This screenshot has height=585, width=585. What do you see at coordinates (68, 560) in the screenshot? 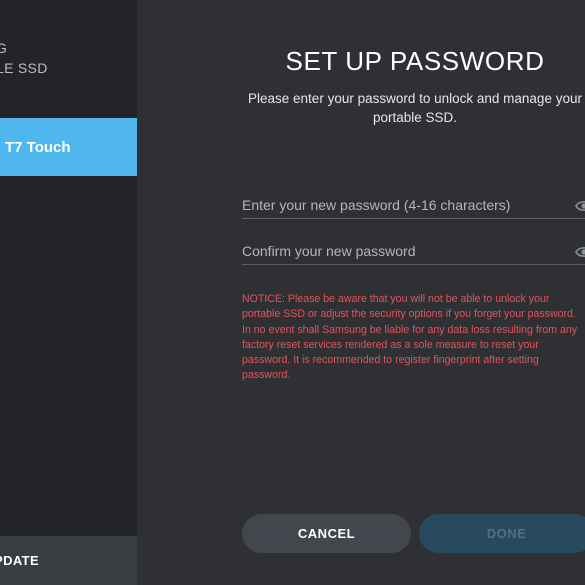
I see `update-button: PDATE` at bounding box center [68, 560].